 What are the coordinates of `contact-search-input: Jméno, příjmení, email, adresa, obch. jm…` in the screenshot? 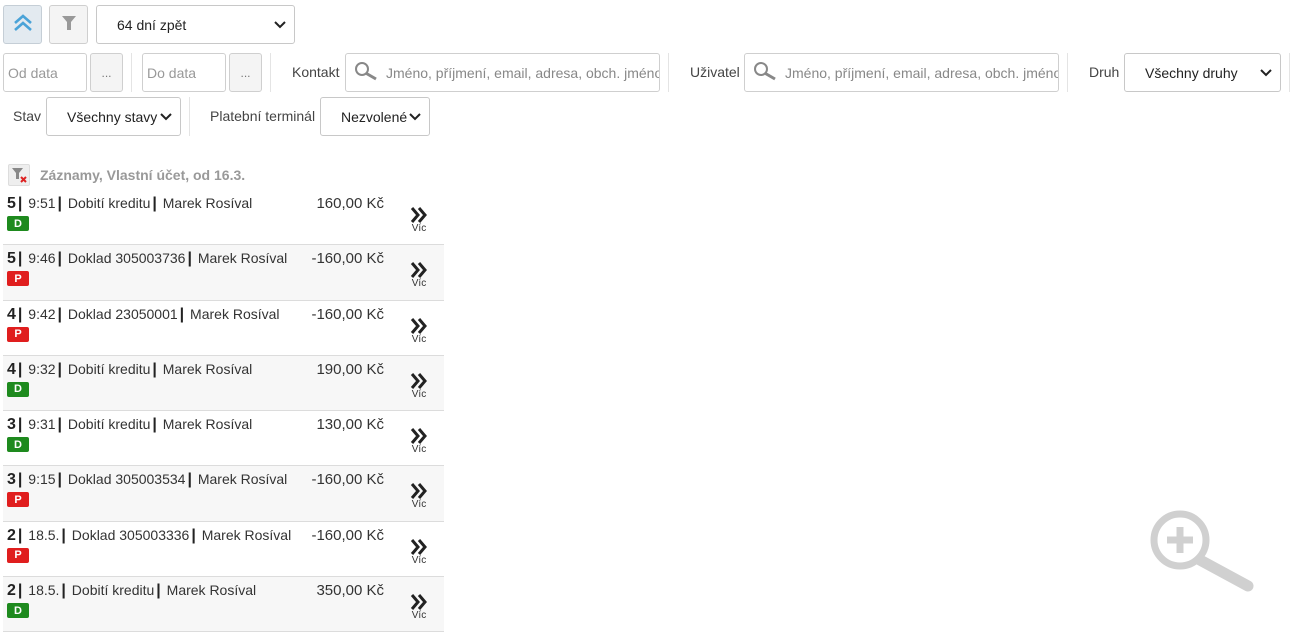 It's located at (502, 72).